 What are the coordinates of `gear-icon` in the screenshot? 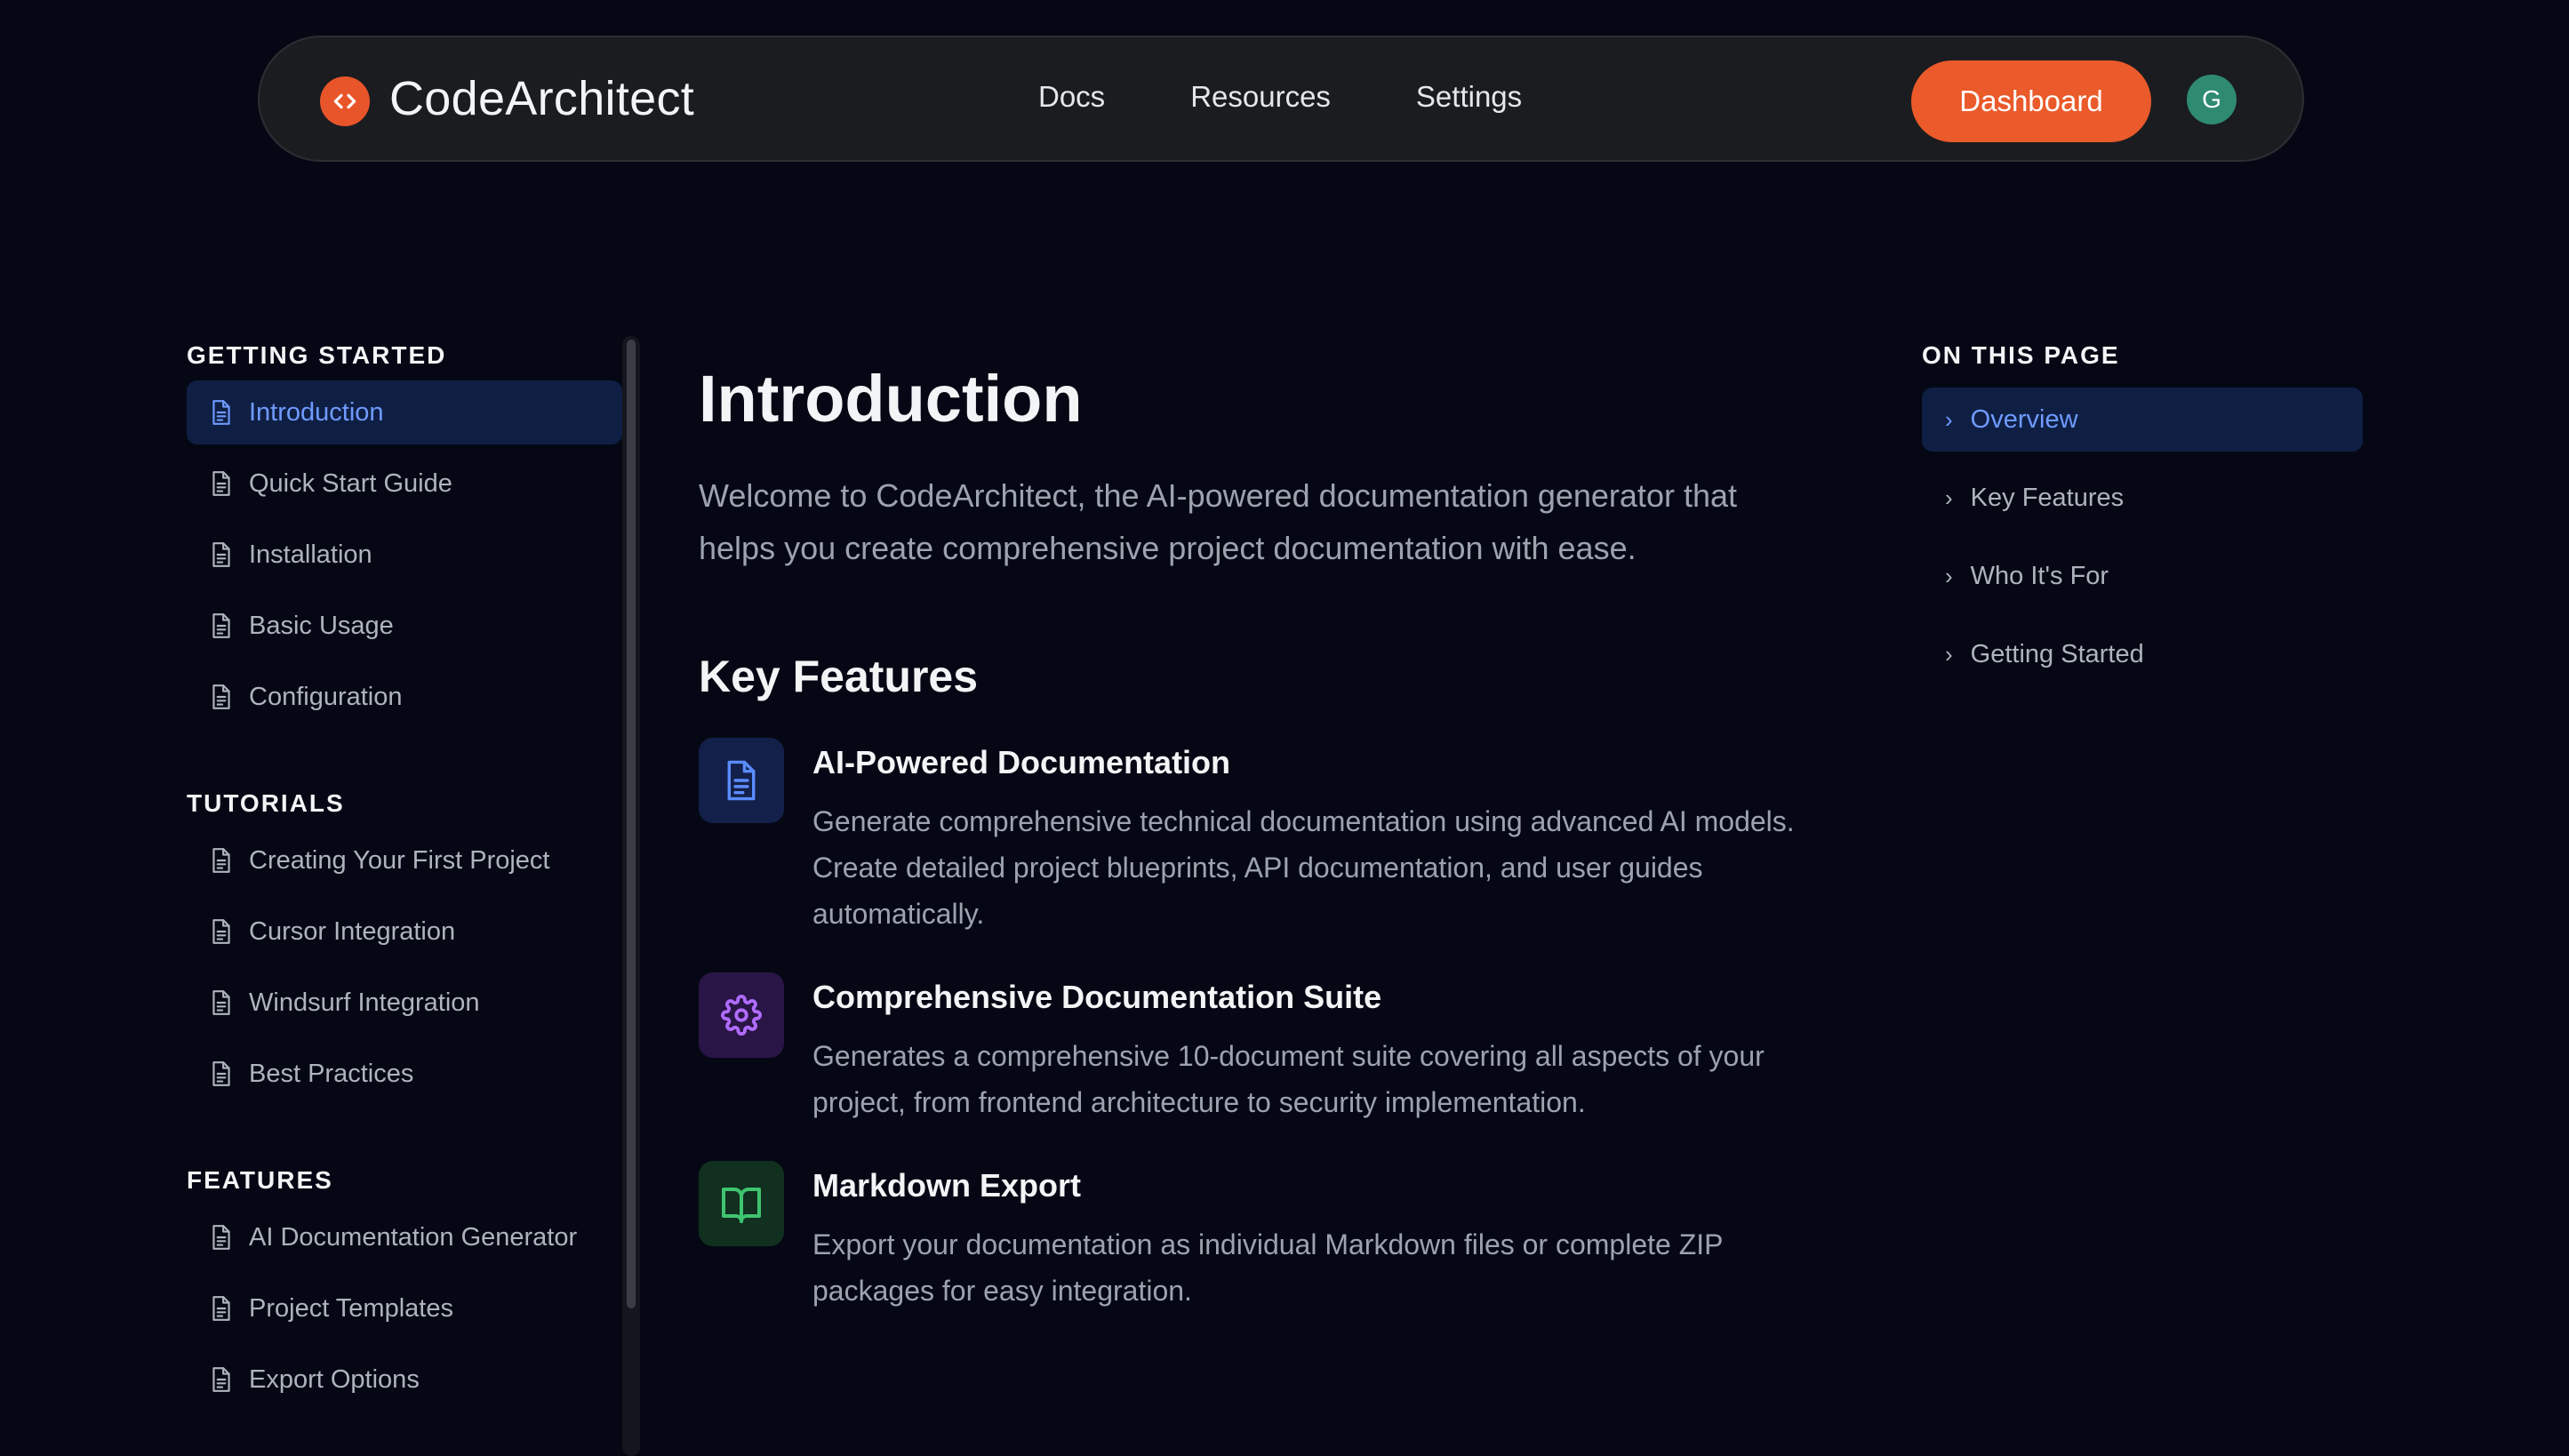 It's located at (741, 1015).